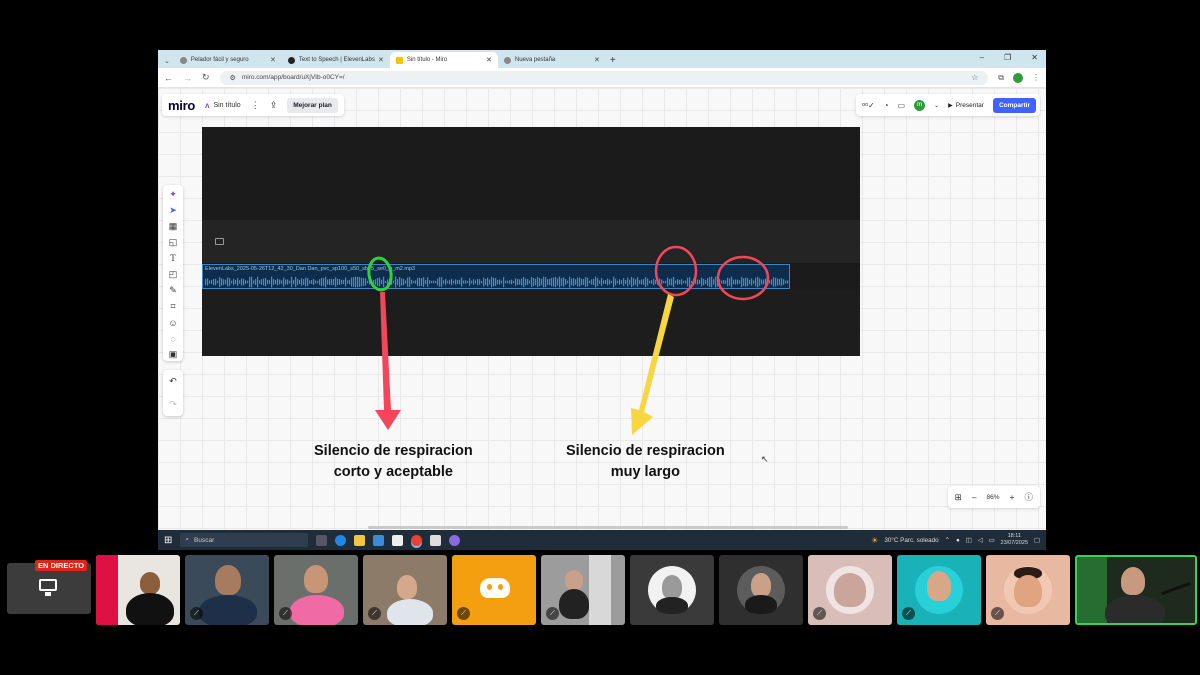 Image resolution: width=1200 pixels, height=675 pixels. Describe the element at coordinates (173, 194) in the screenshot. I see `ai-sparkle-icon: ✦` at that location.